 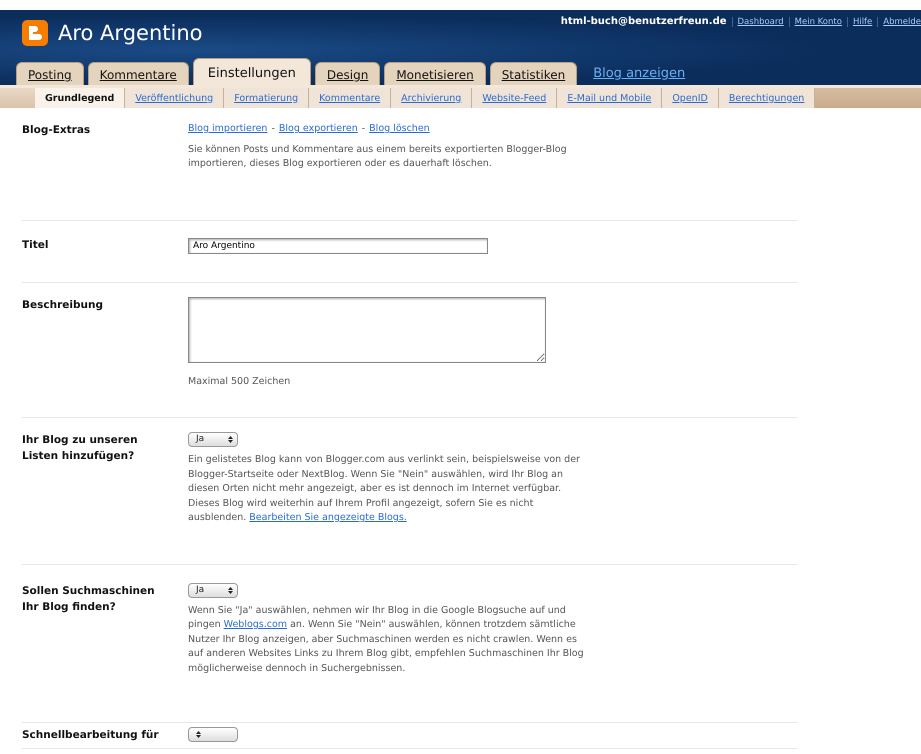 What do you see at coordinates (130, 33) in the screenshot?
I see `blog-title: Aro Argentino` at bounding box center [130, 33].